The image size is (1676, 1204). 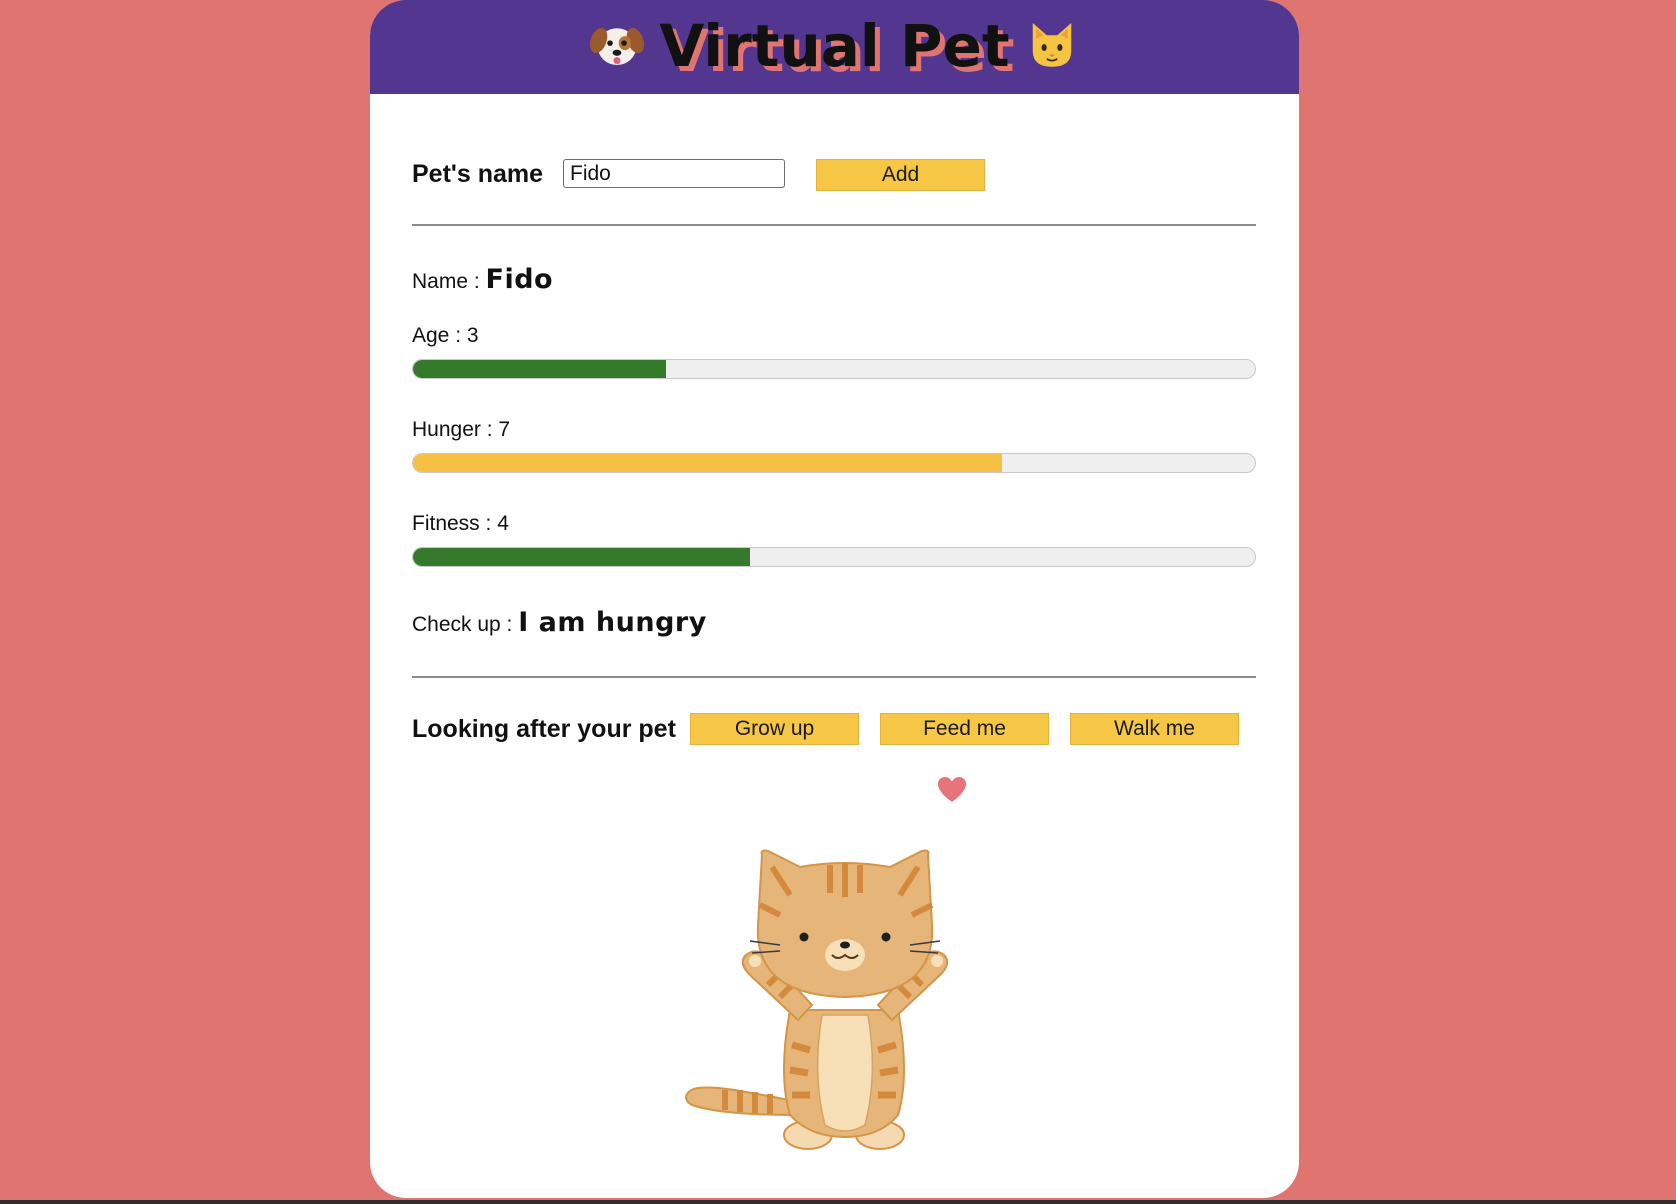 I want to click on care-label: Looking after your pet, so click(x=544, y=729).